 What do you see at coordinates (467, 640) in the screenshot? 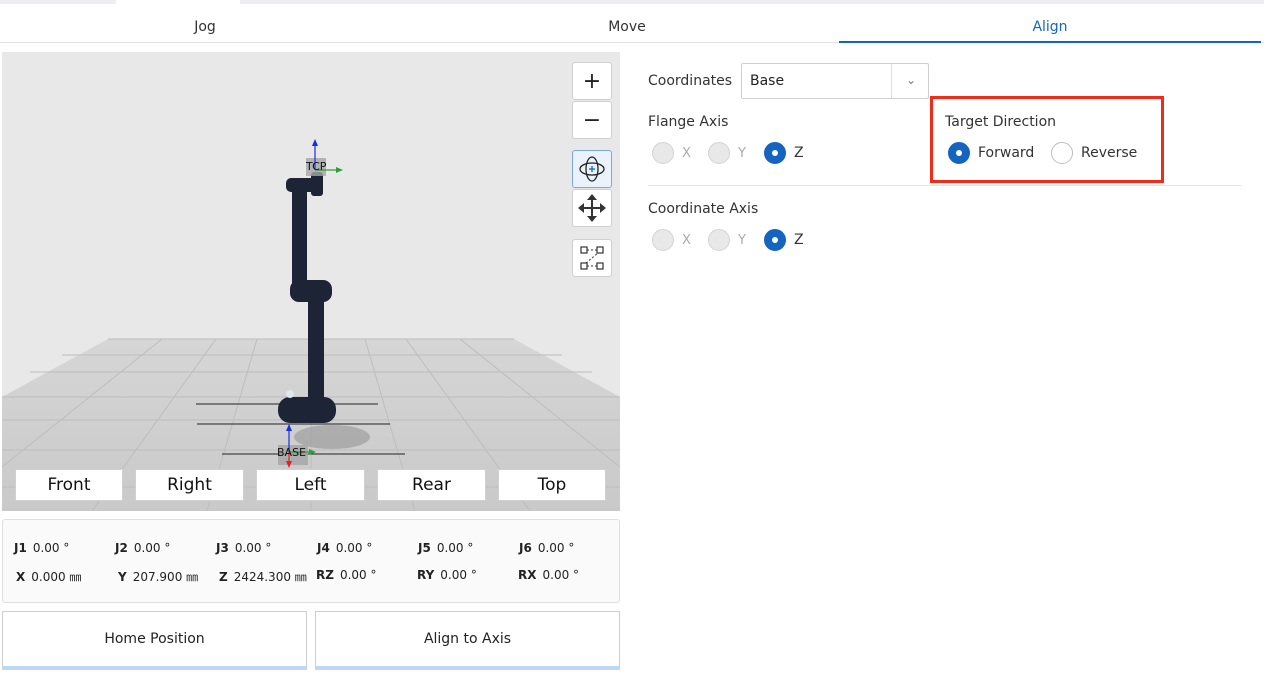
I see `align-to-axis-button: Align to Axis` at bounding box center [467, 640].